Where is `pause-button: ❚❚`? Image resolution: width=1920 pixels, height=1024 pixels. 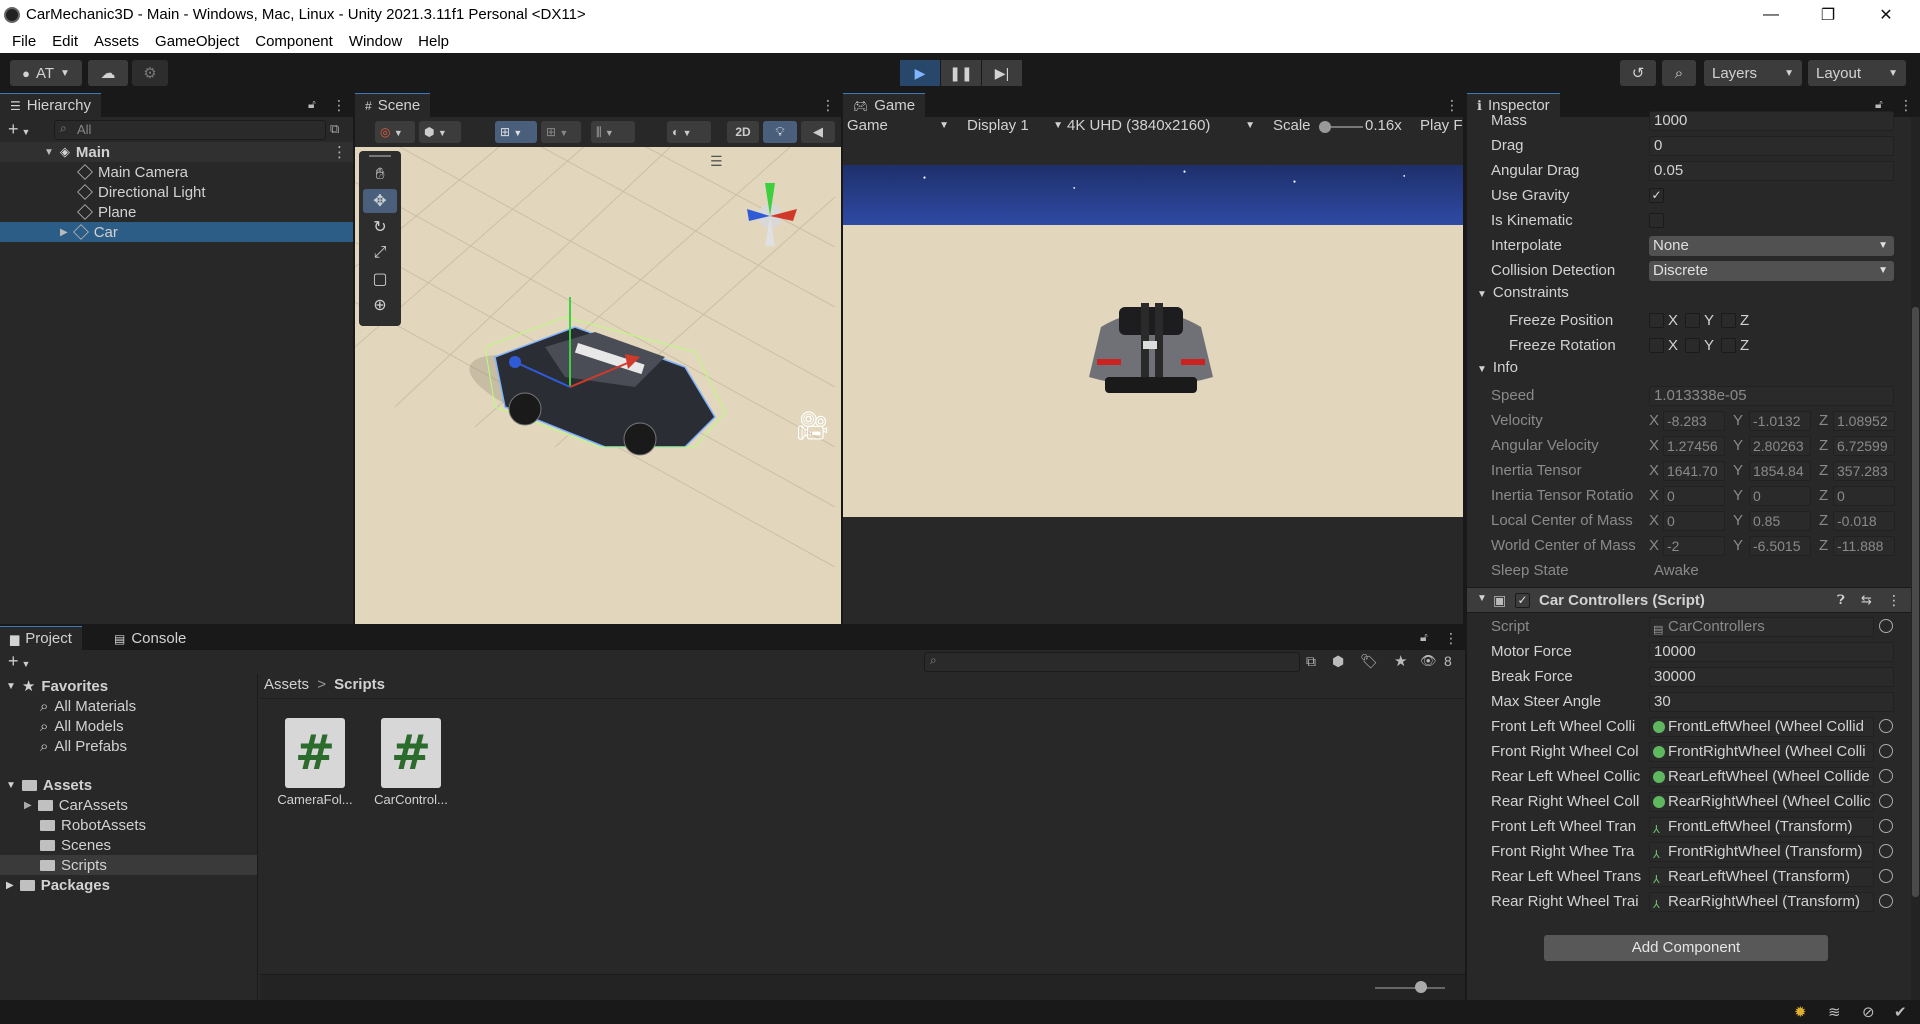 pause-button: ❚❚ is located at coordinates (961, 73).